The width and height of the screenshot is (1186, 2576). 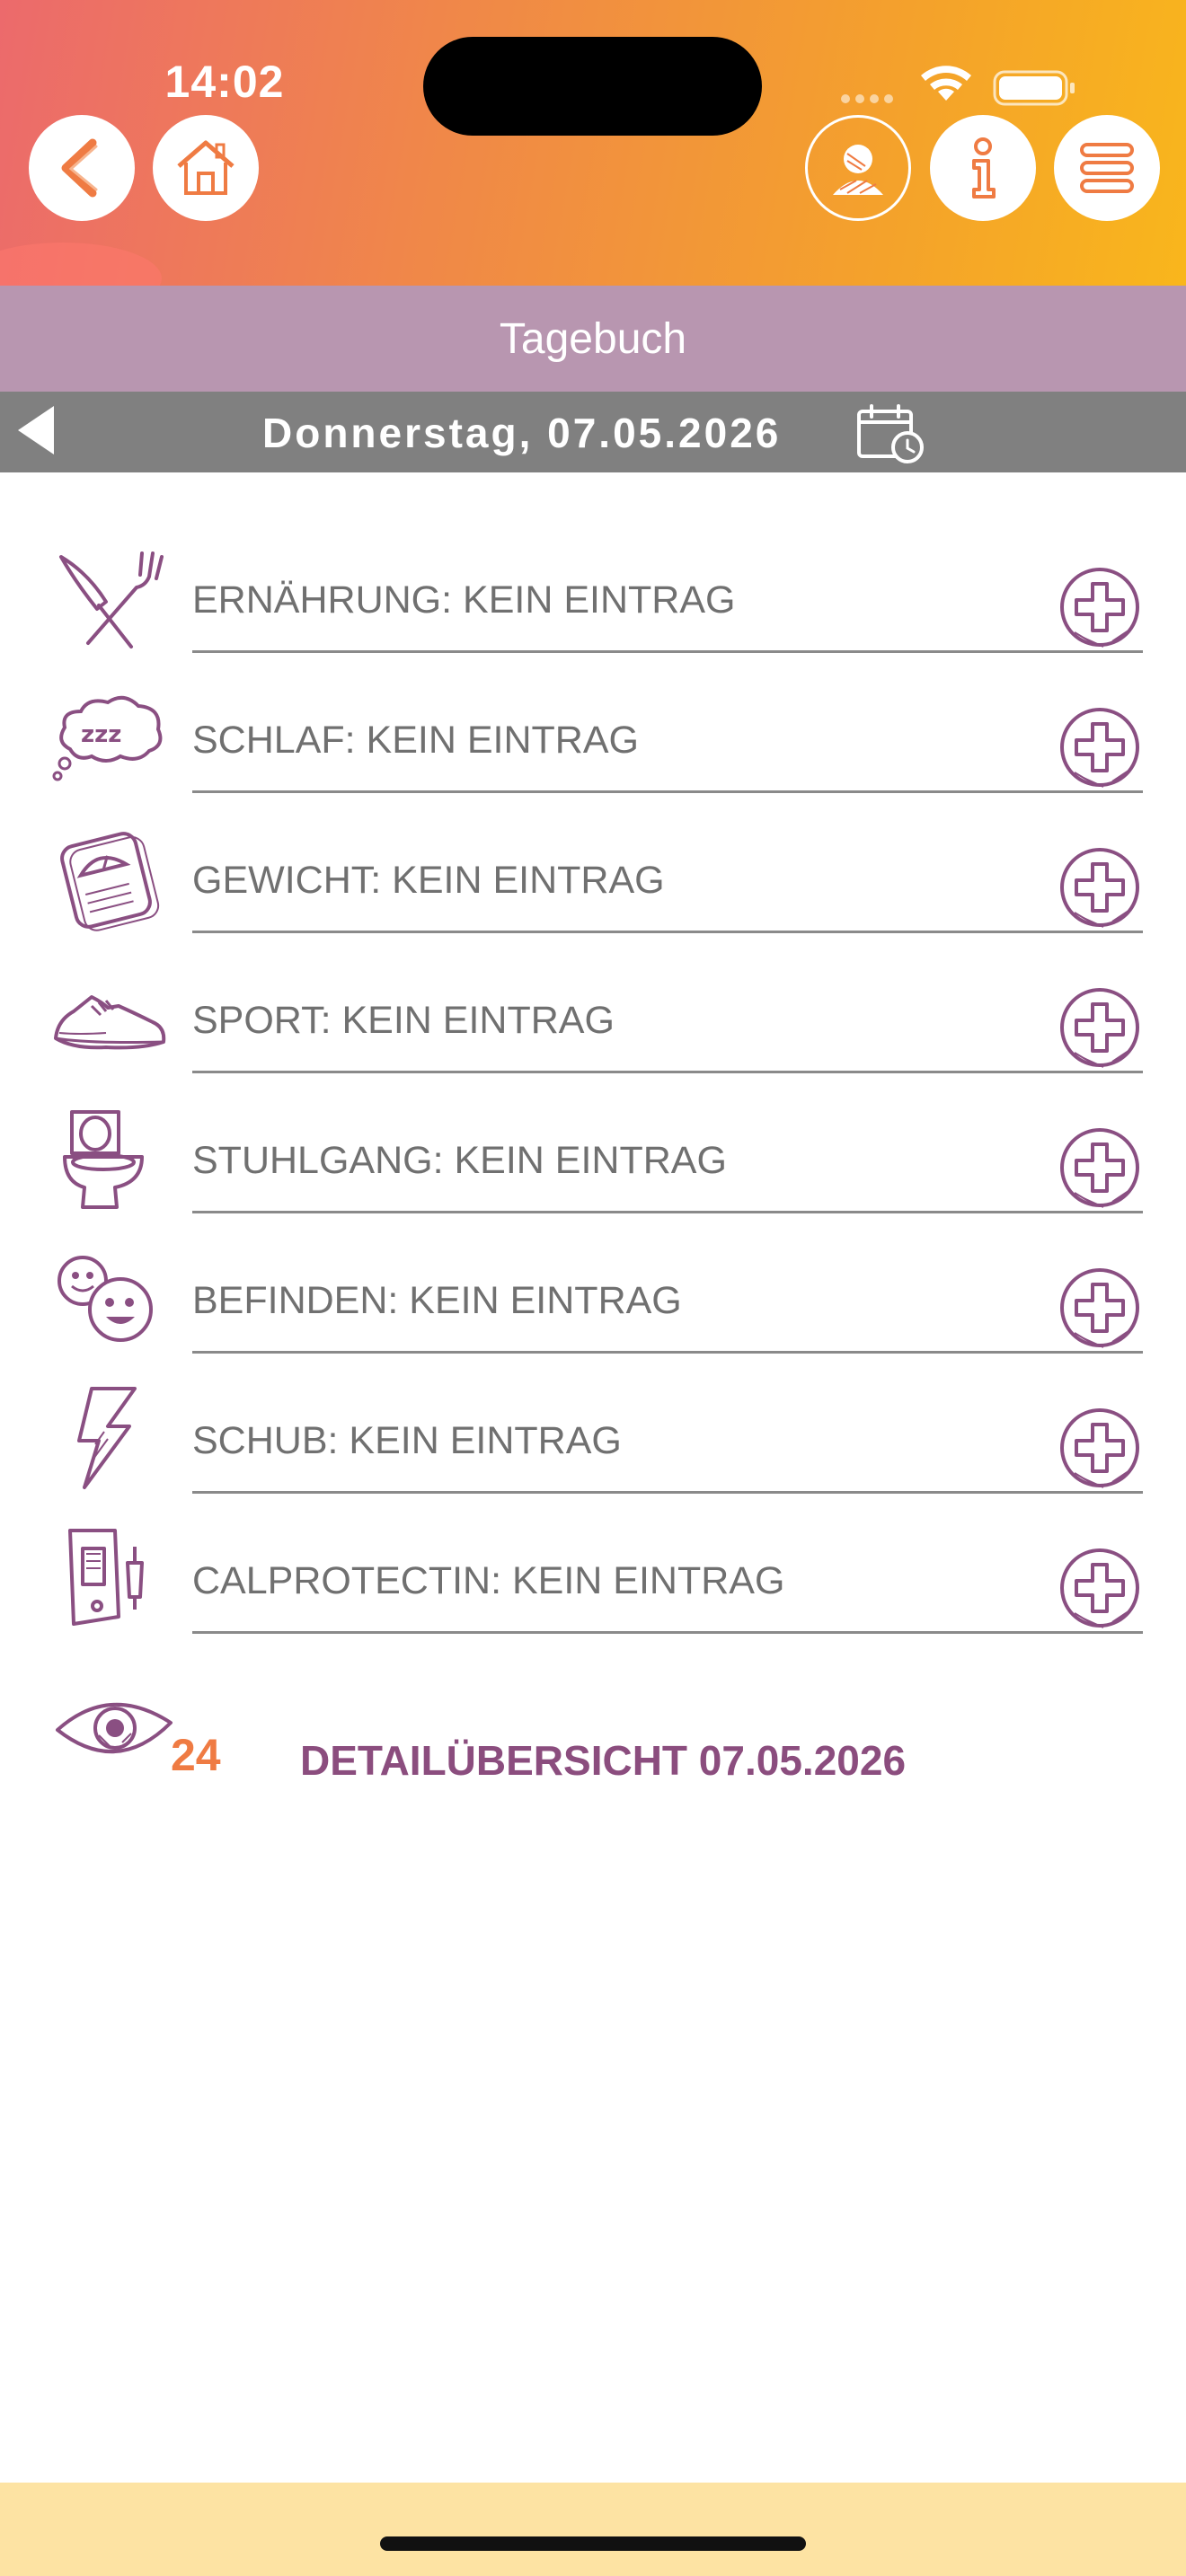 I want to click on eye-icon, so click(x=117, y=1730).